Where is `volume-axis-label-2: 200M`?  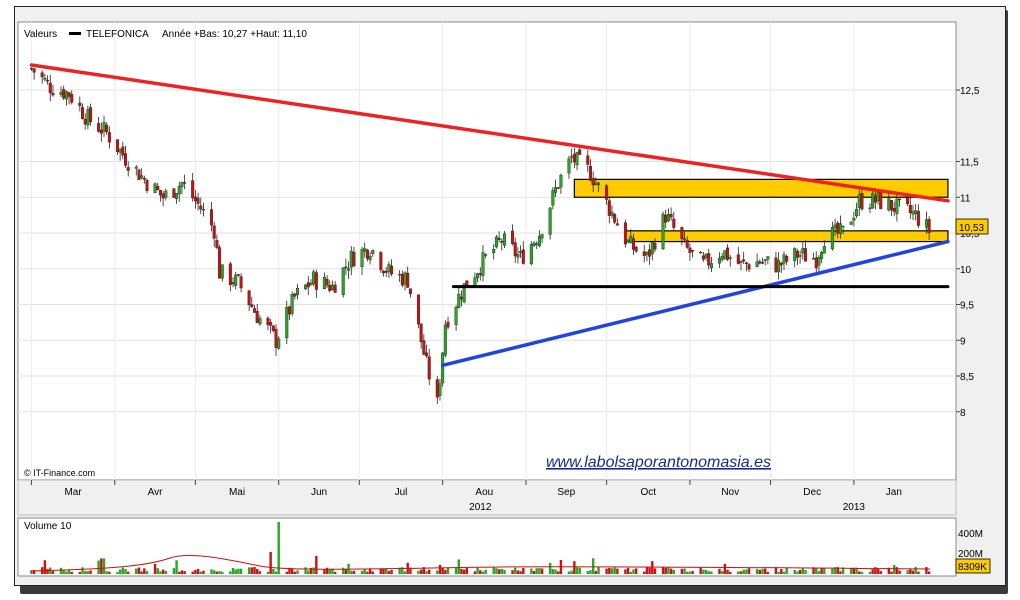
volume-axis-label-2: 200M is located at coordinates (970, 554).